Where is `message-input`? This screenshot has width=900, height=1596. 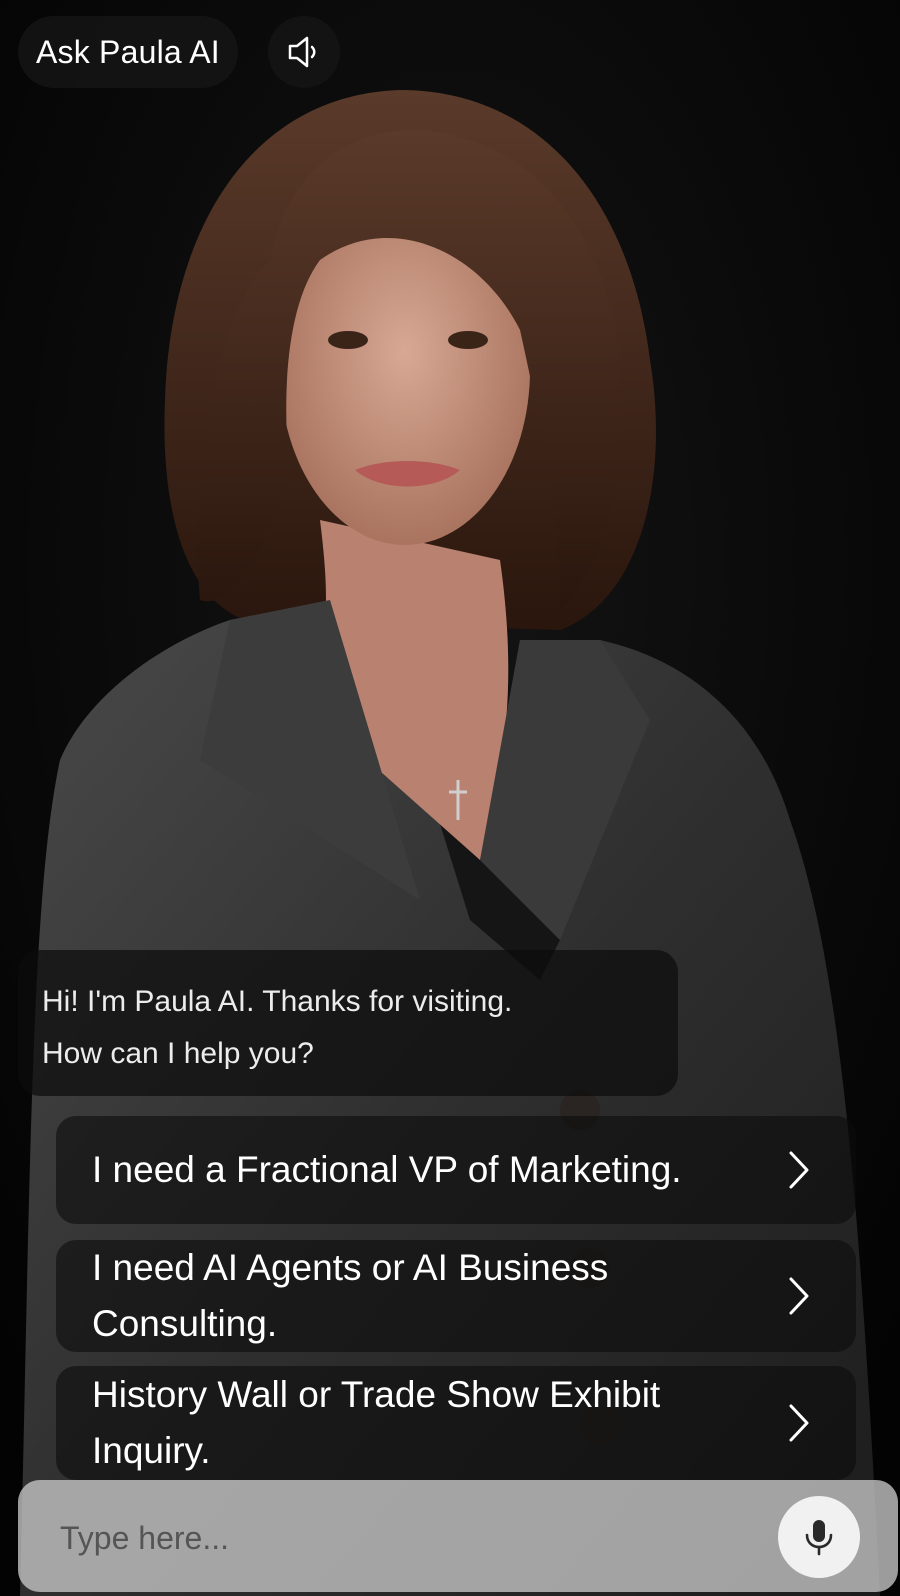
message-input is located at coordinates (400, 1538).